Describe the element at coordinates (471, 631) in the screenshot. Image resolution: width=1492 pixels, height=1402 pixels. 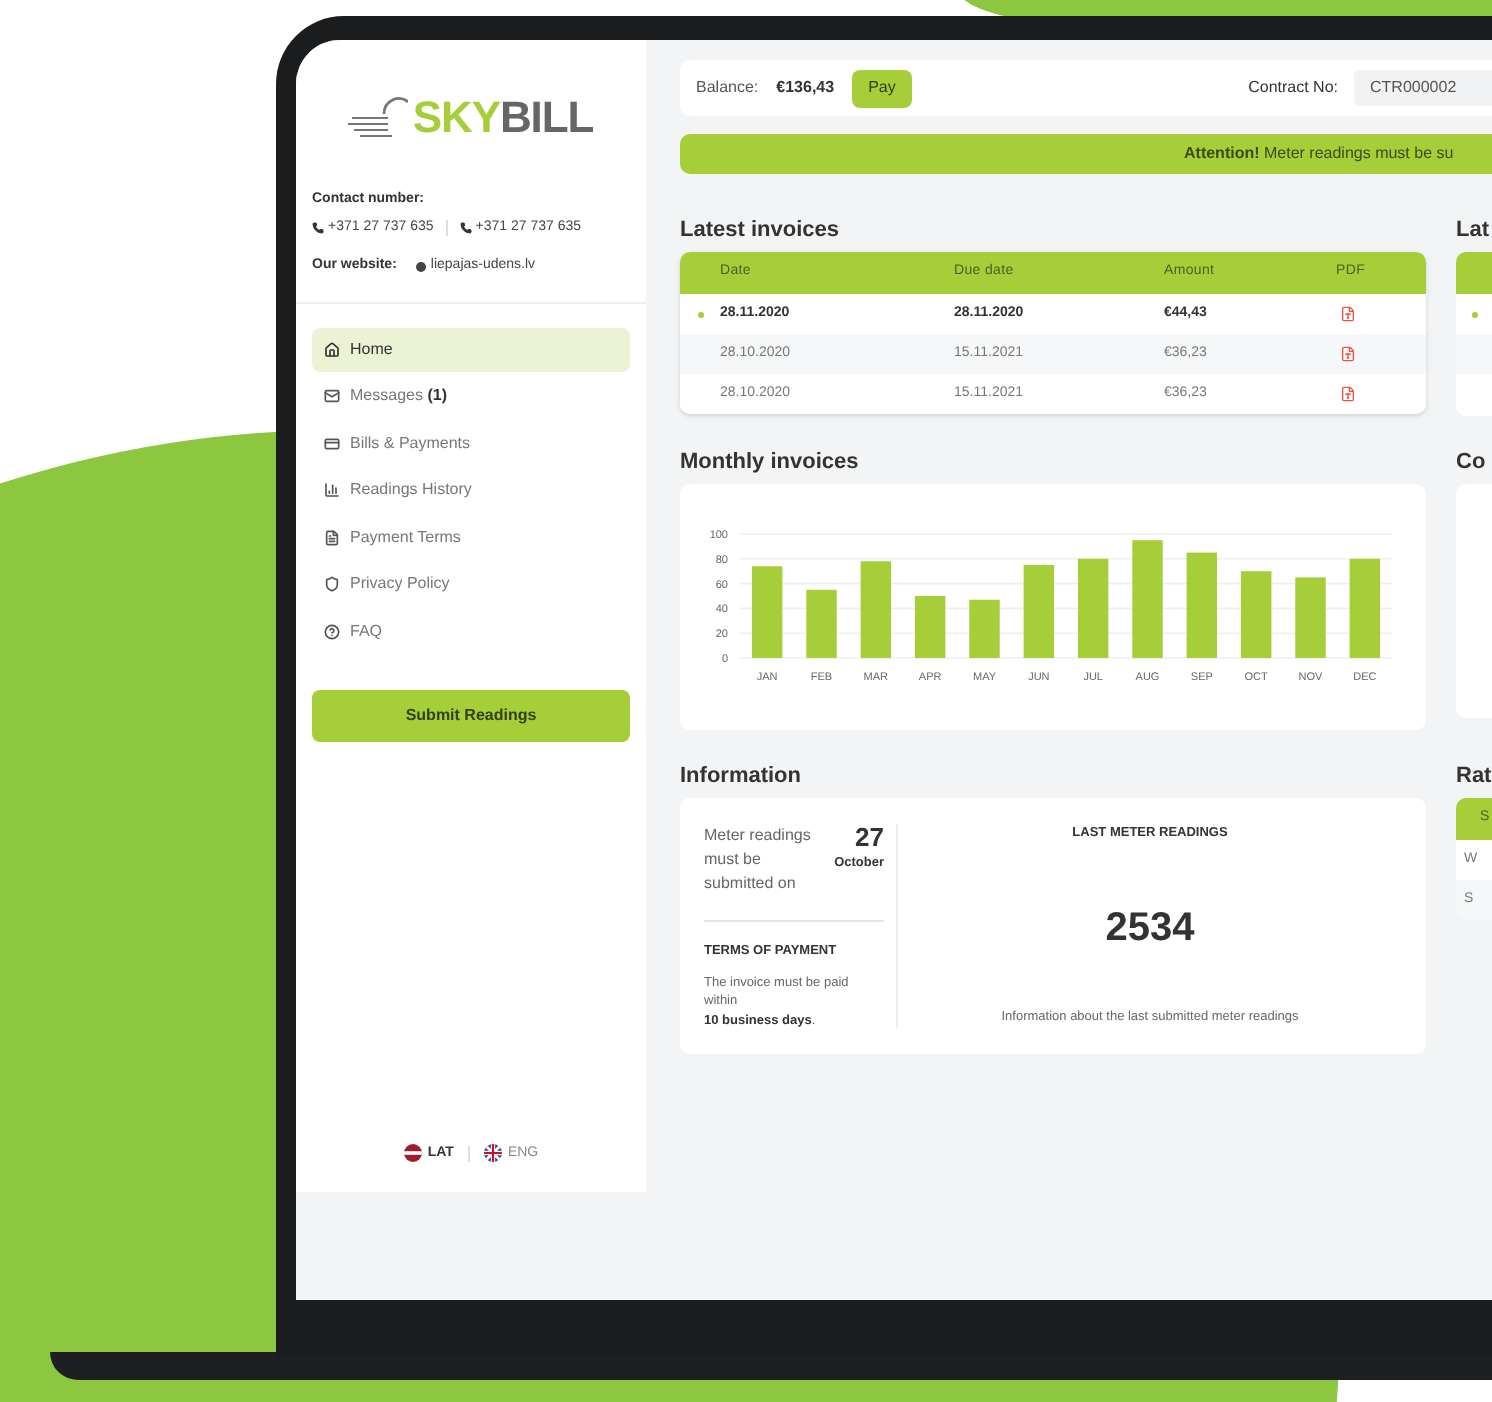
I see `nav-item: FAQ` at that location.